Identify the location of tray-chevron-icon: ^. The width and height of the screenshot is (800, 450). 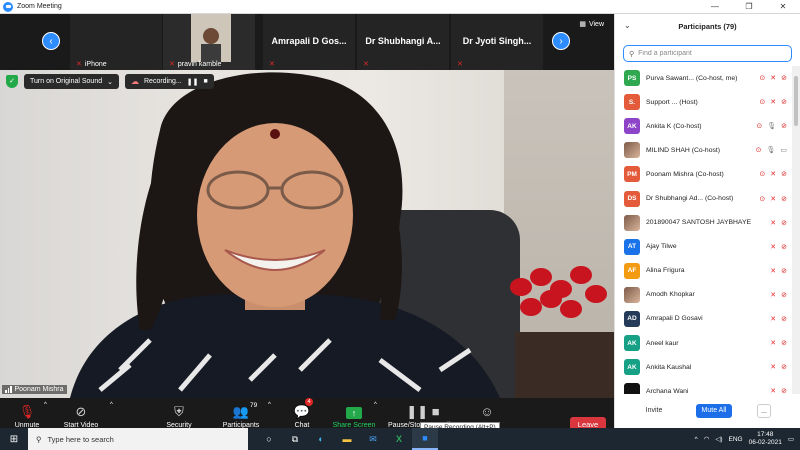
(696, 439).